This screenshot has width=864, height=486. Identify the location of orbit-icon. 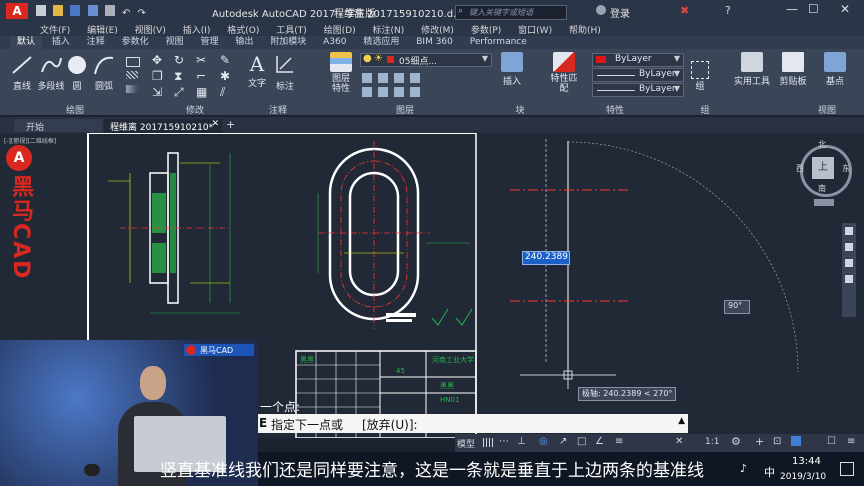
(849, 263).